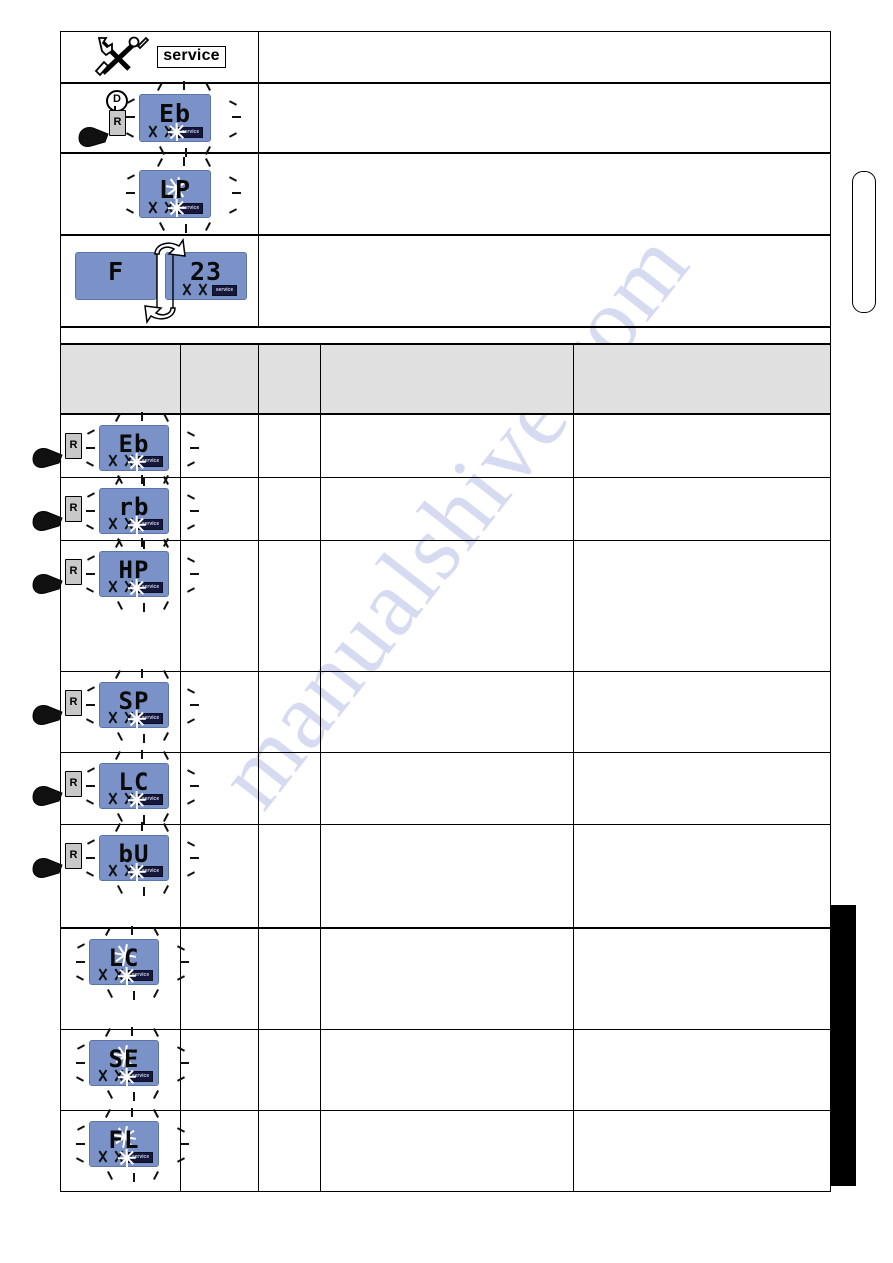 This screenshot has width=893, height=1263. I want to click on eb-display-cell: D R Eb service, so click(159, 119).